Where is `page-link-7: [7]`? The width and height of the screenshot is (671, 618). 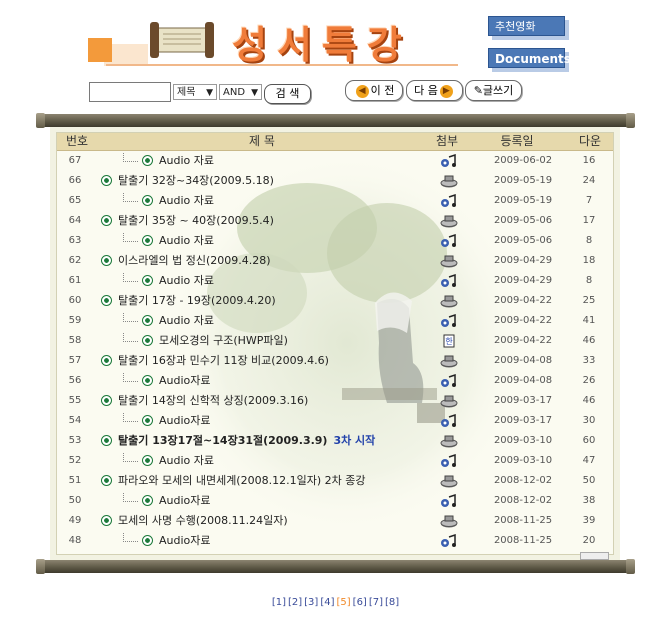
page-link-7: [7] is located at coordinates (376, 602).